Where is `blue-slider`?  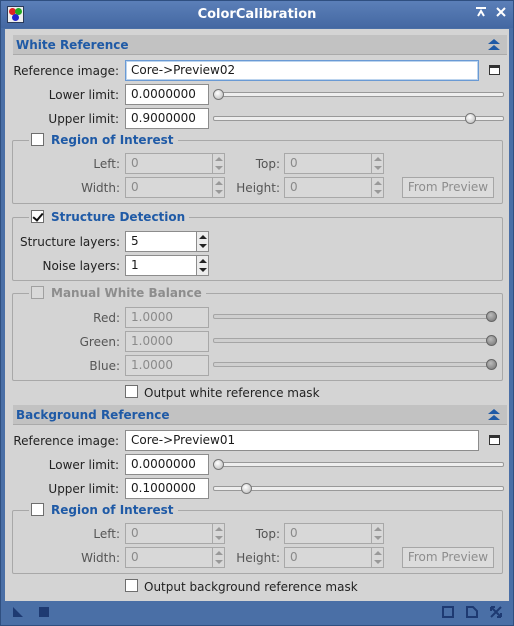 blue-slider is located at coordinates (355, 364).